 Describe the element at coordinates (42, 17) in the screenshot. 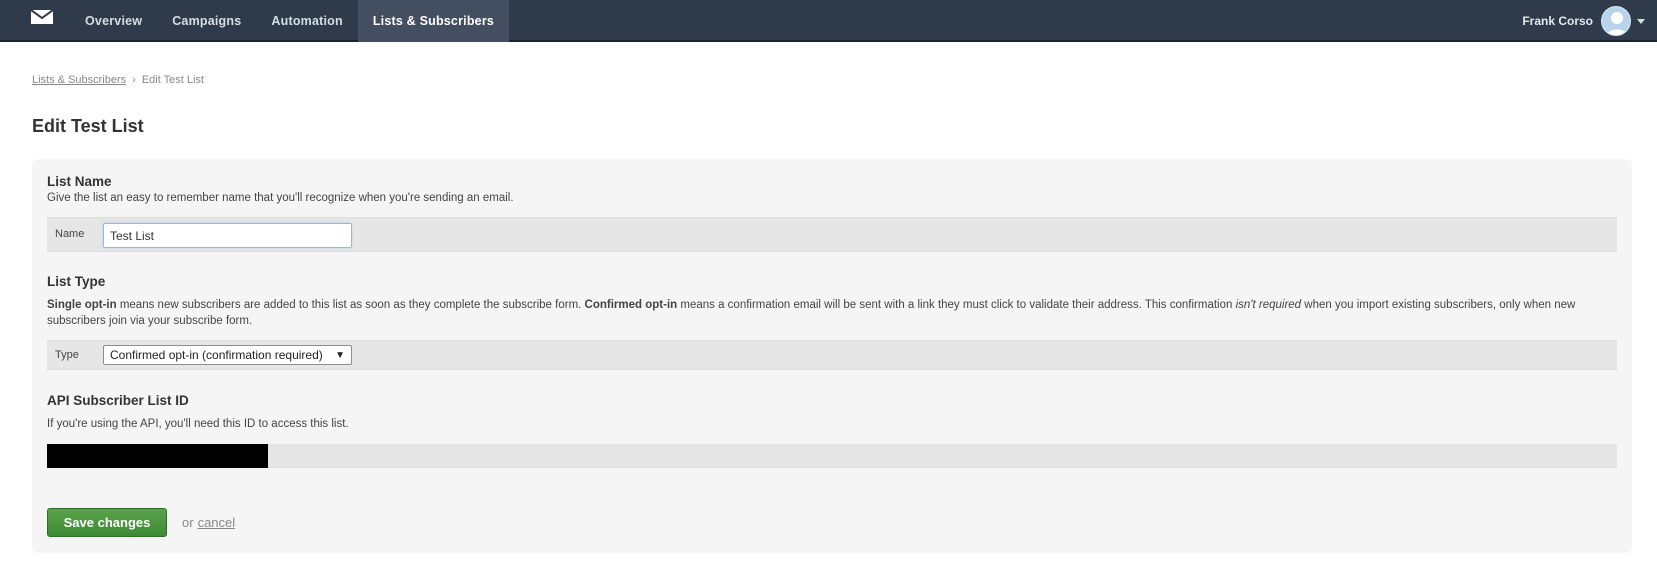

I see `envelope-icon` at that location.